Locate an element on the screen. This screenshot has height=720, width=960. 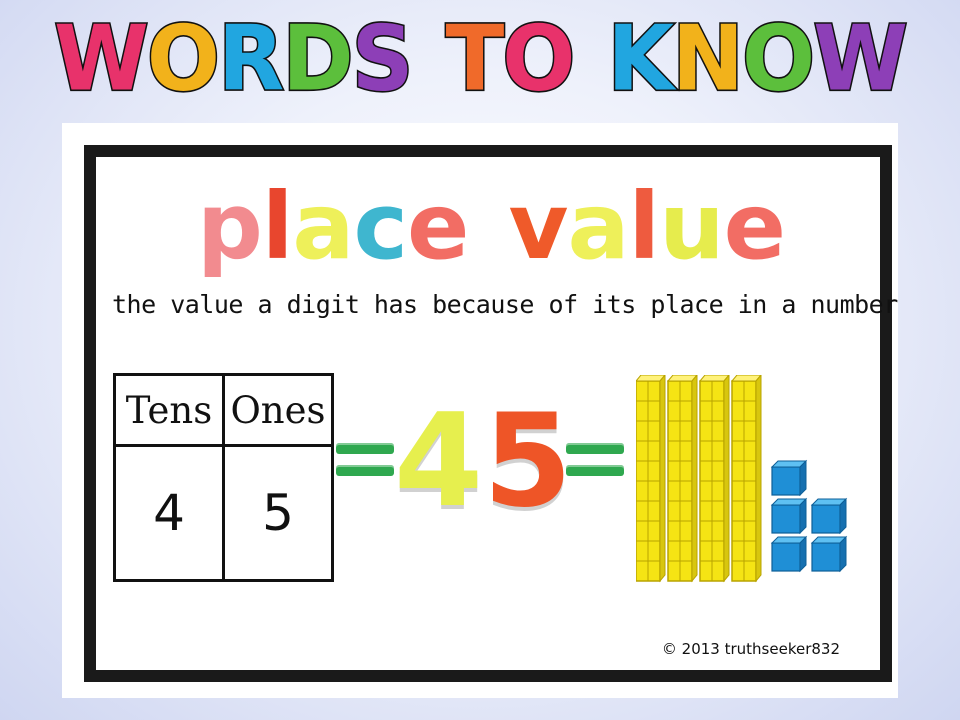
tens-digit: 4 is located at coordinates (439, 461).